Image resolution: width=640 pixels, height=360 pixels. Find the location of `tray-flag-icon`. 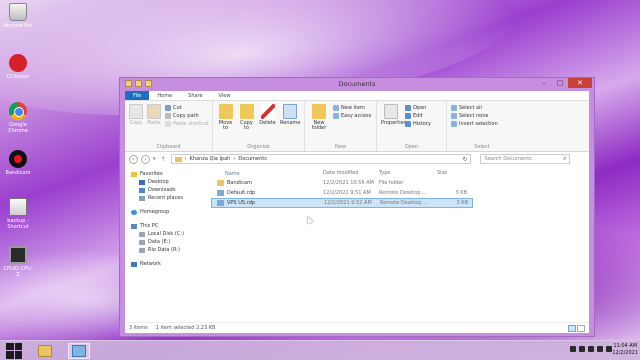

tray-flag-icon is located at coordinates (582, 349).